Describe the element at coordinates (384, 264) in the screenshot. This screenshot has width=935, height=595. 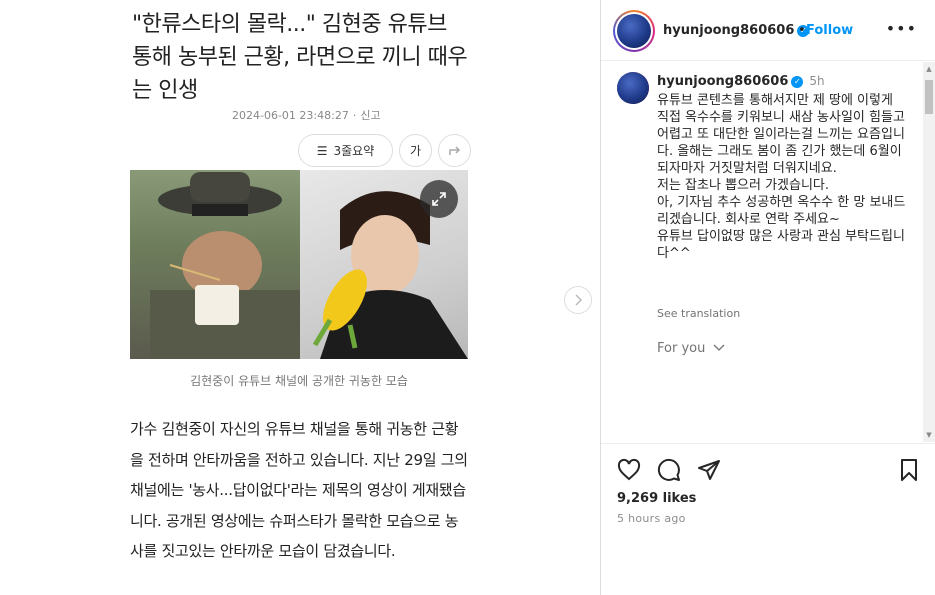
I see `photo-portrait-with-corn` at that location.